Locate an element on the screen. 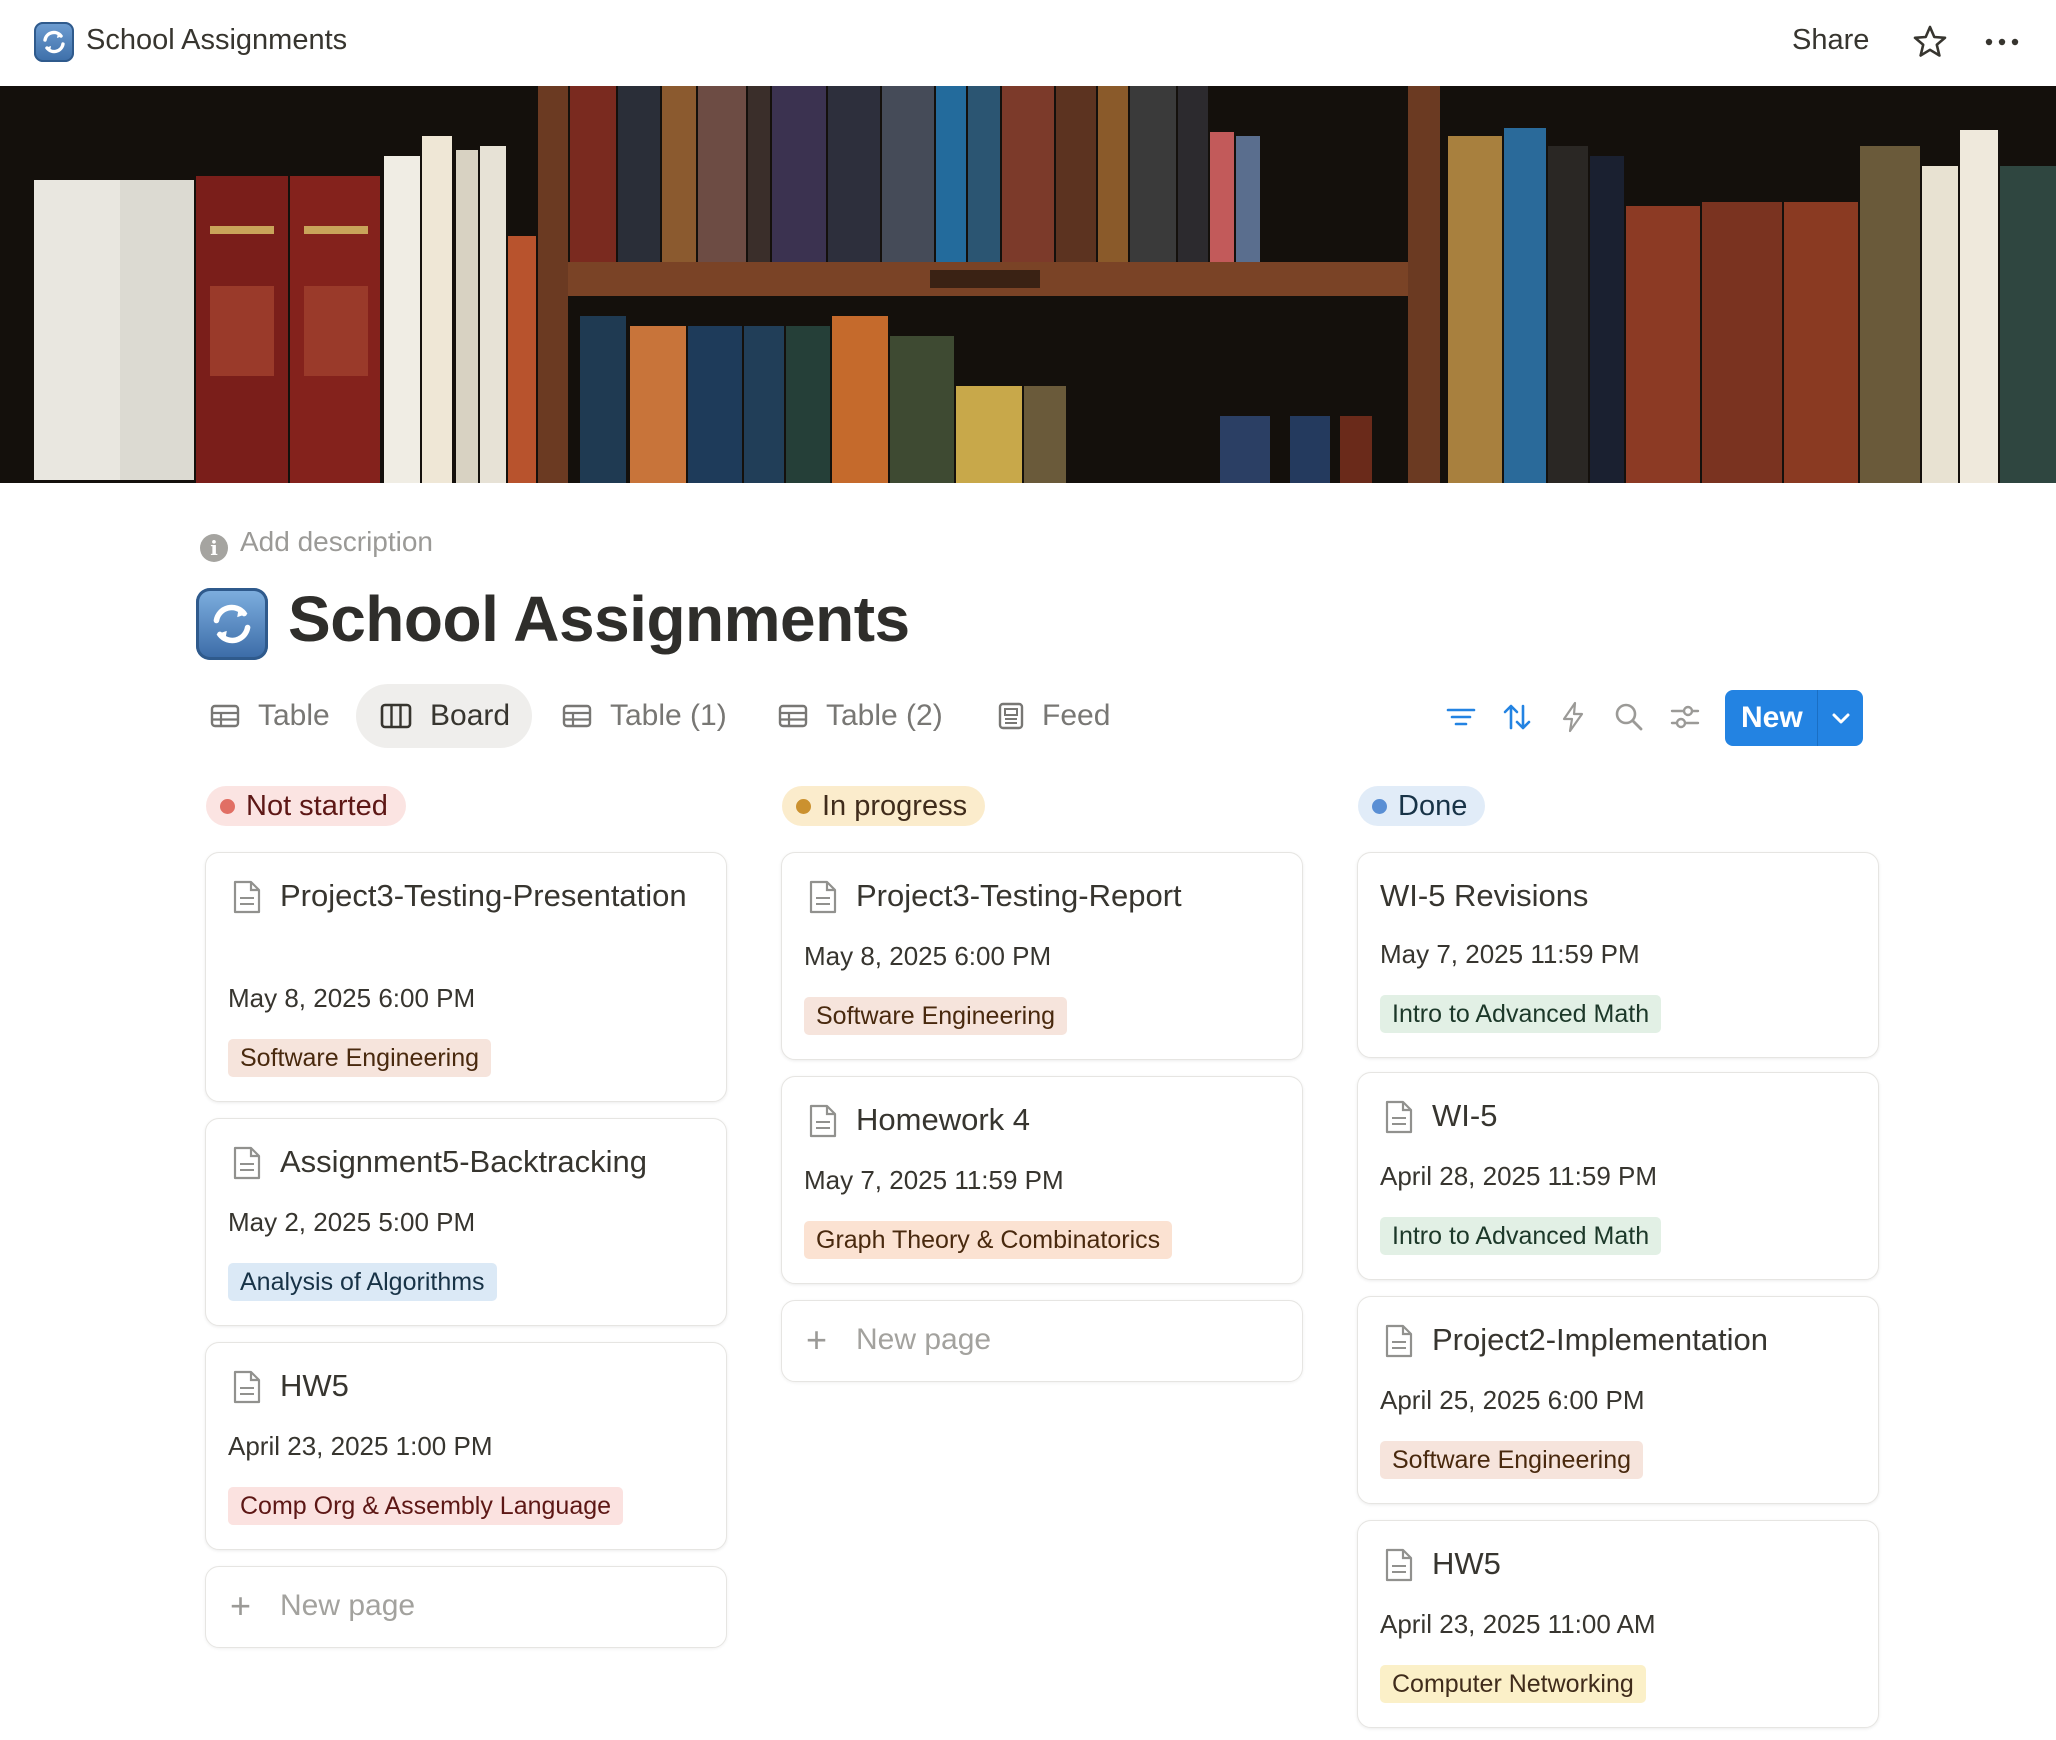 The height and width of the screenshot is (1740, 2056). course-tag: Graph Theory & Combinatorics is located at coordinates (988, 1240).